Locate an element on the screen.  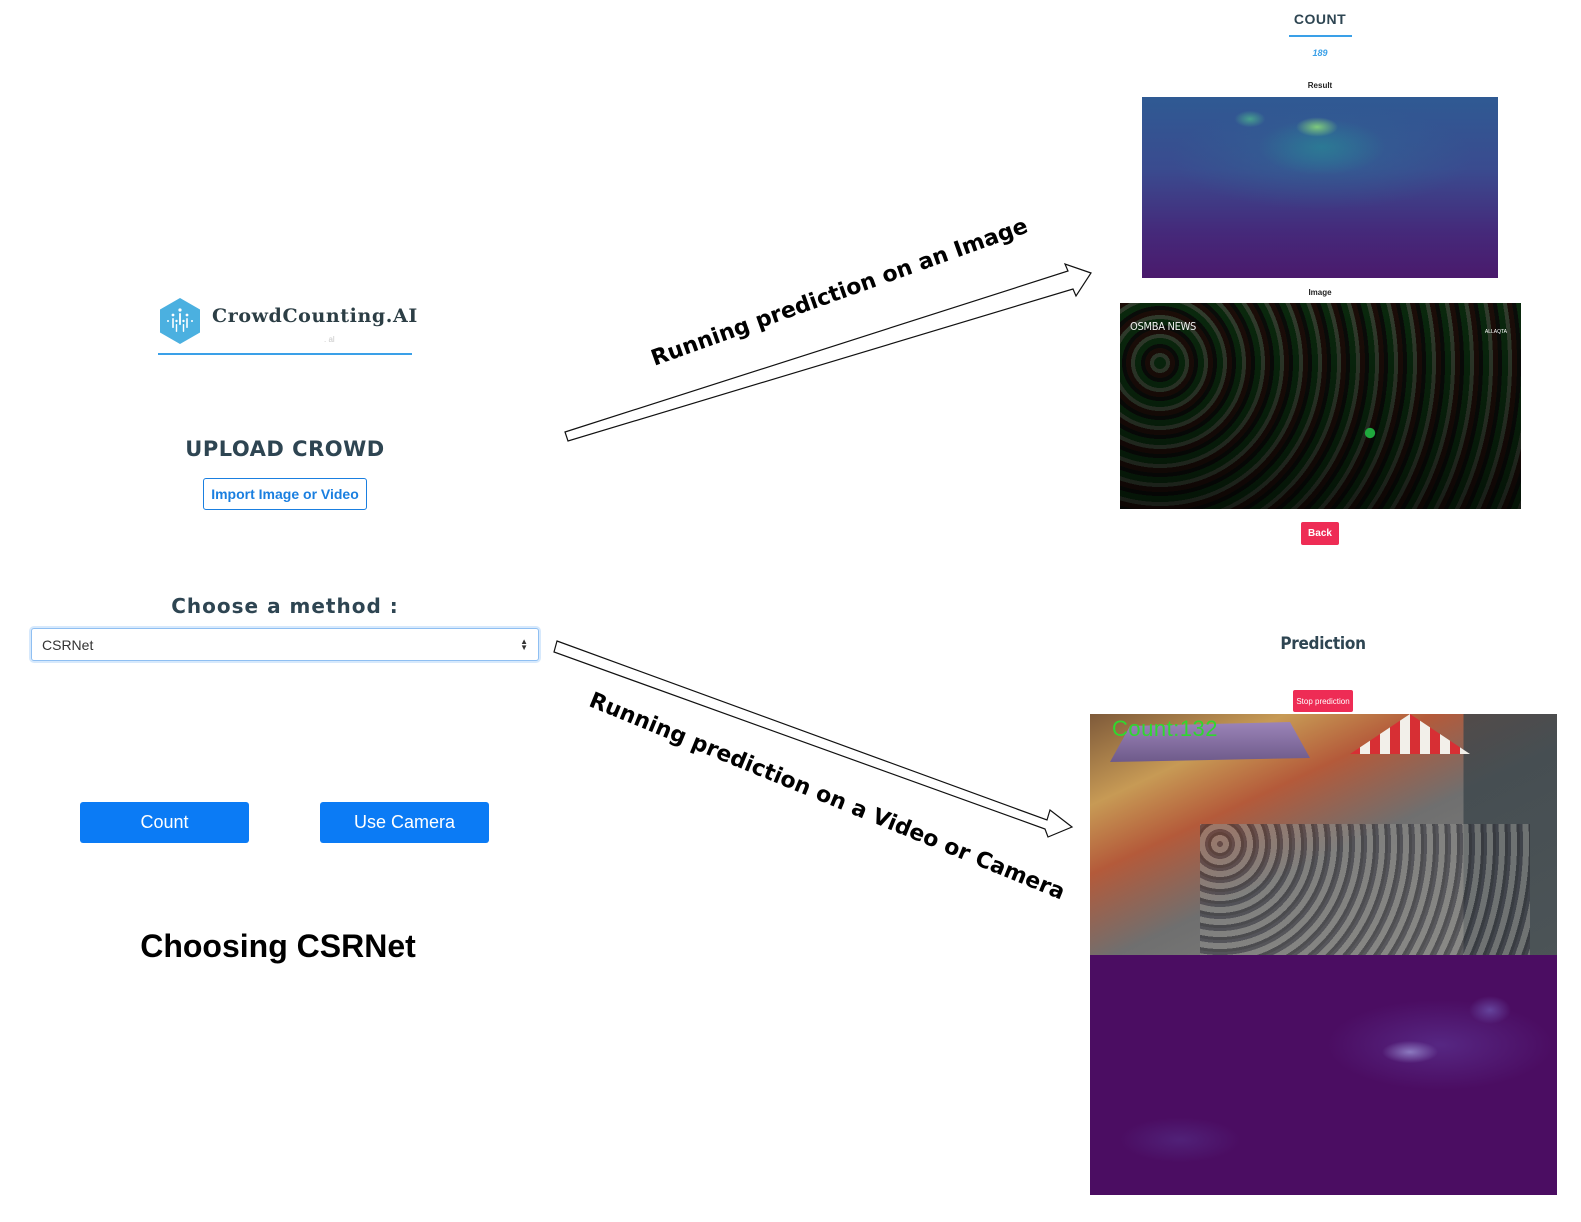
stop-prediction-button: Stop prediction is located at coordinates (1323, 701).